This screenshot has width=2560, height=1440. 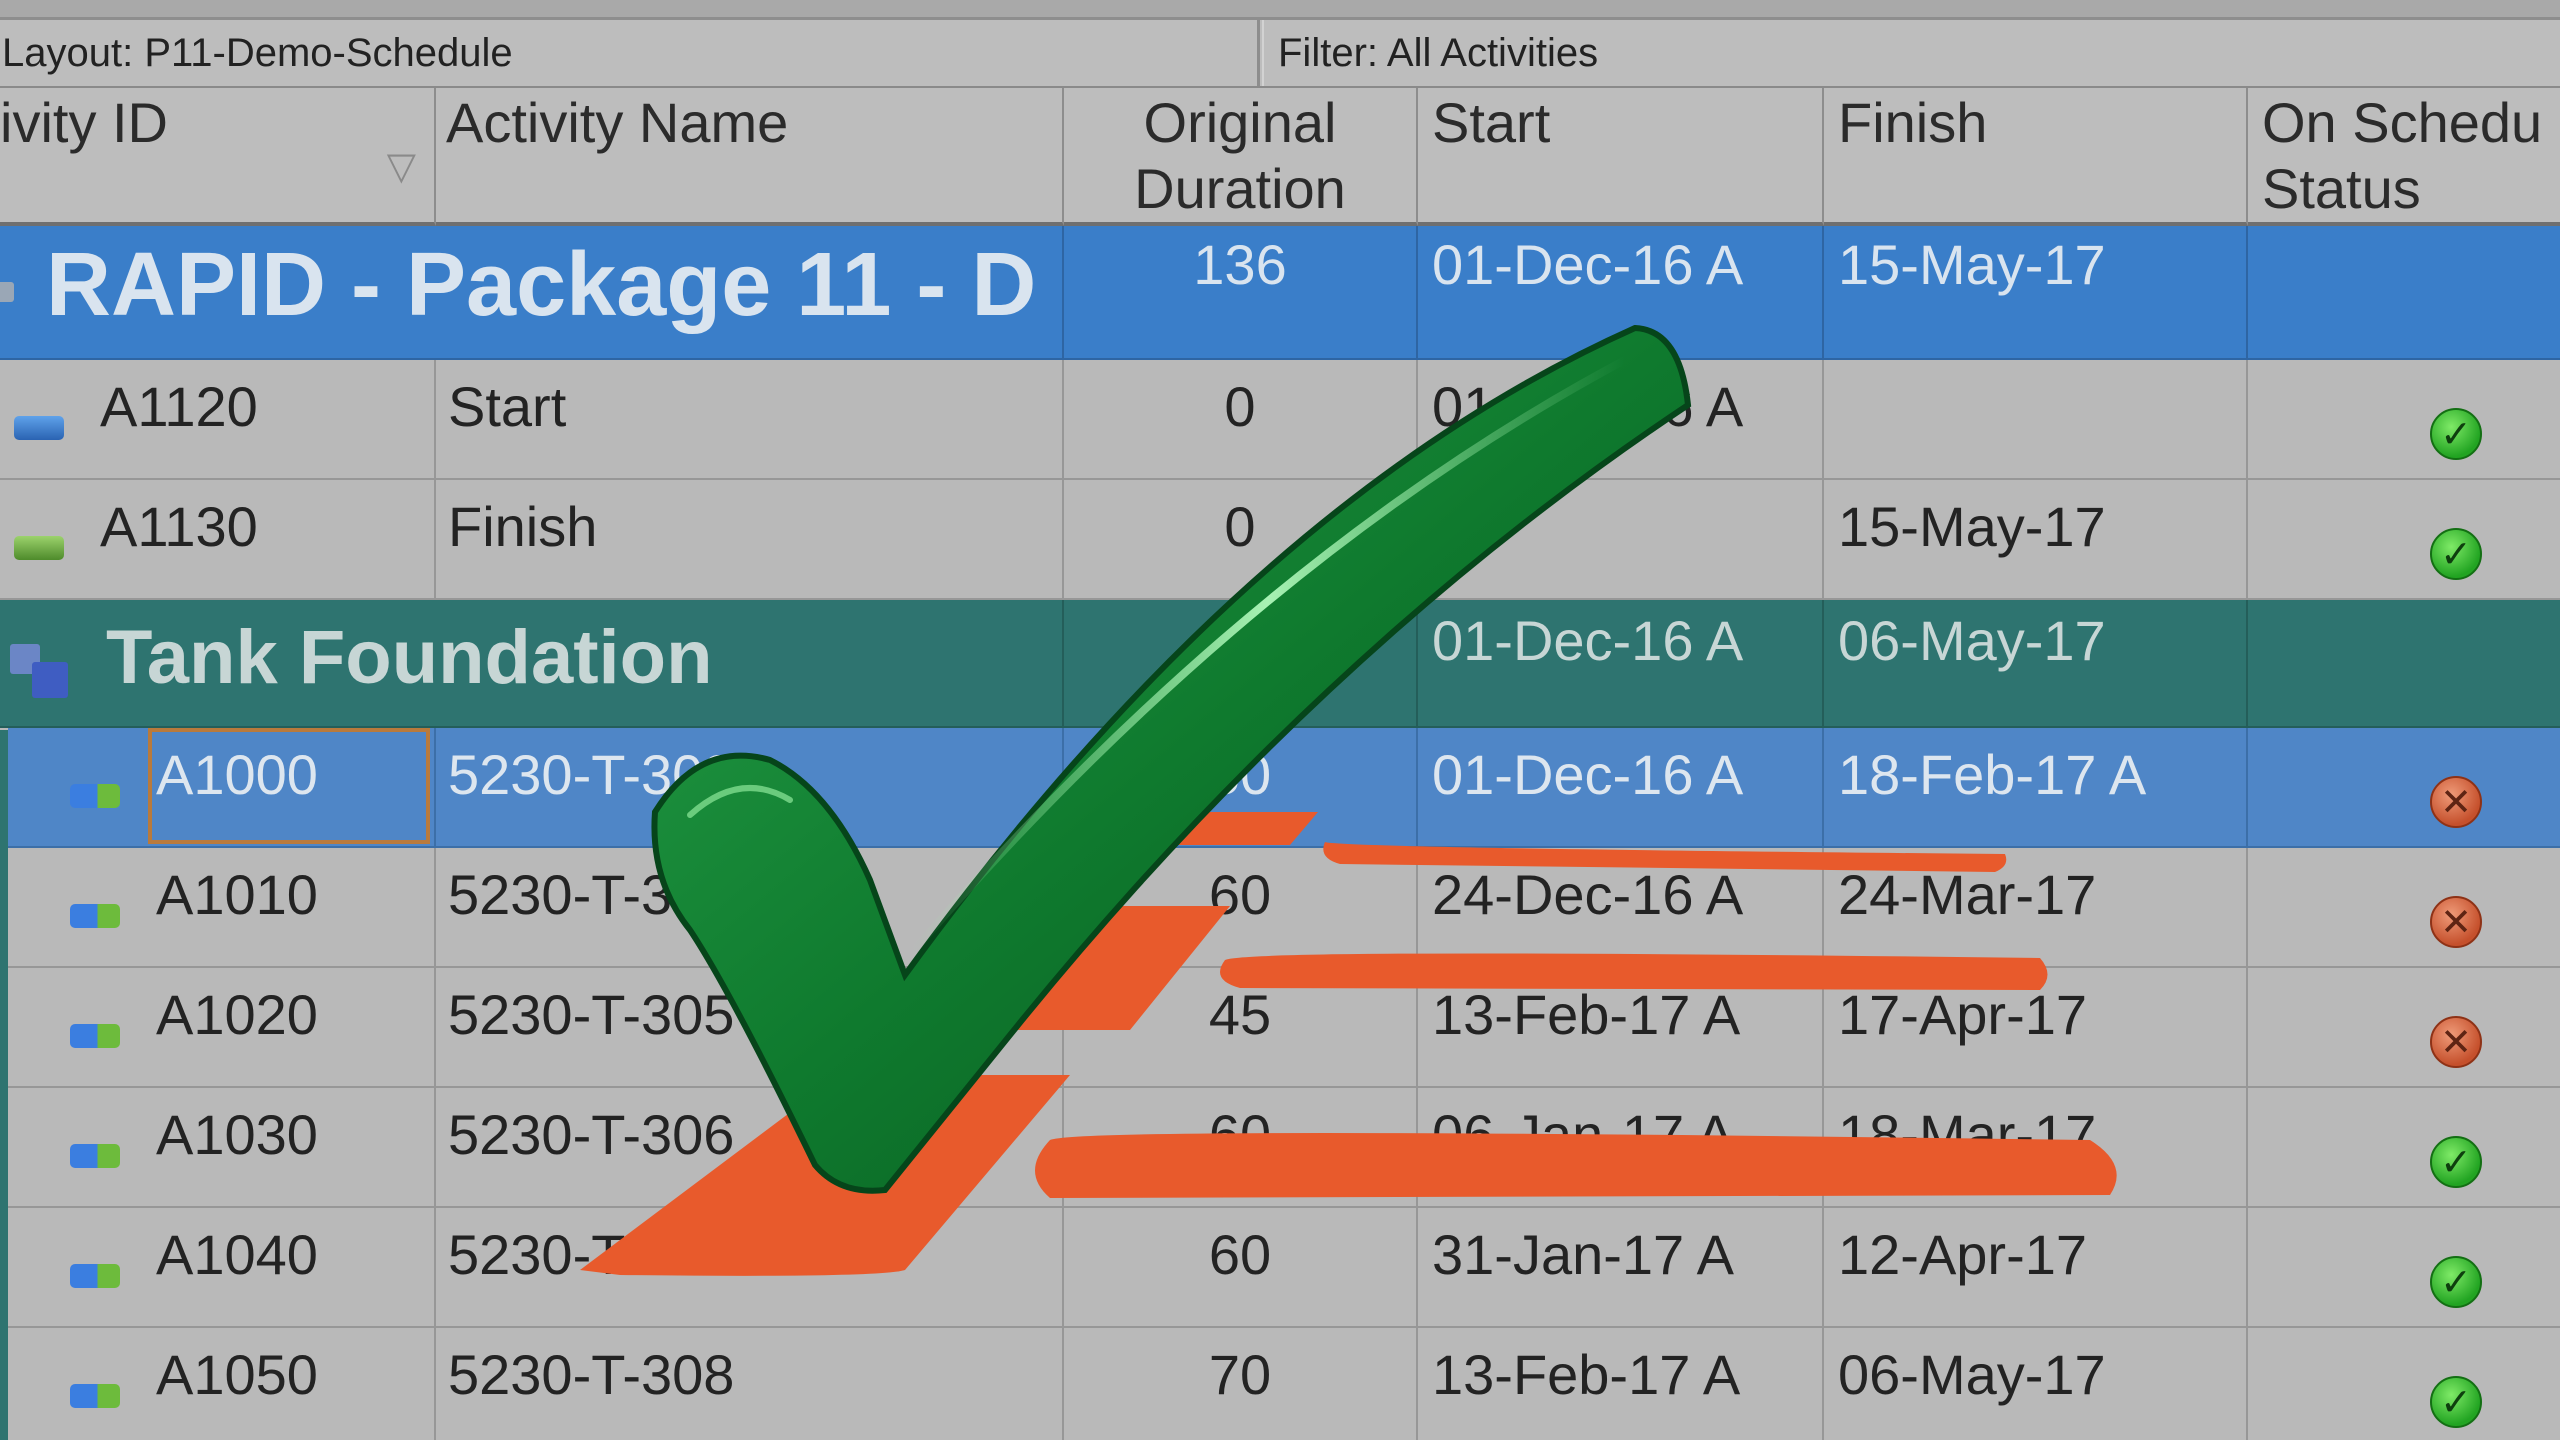 What do you see at coordinates (2036, 908) in the screenshot?
I see `cell-finish: 24-Mar-17` at bounding box center [2036, 908].